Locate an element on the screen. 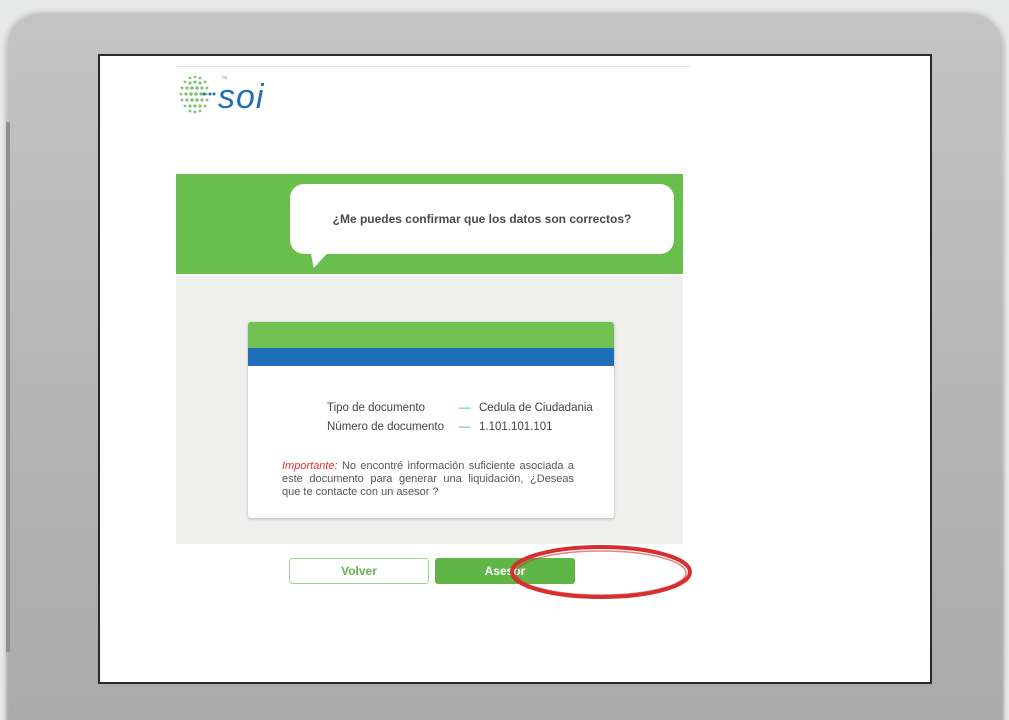 The width and height of the screenshot is (1009, 720). action-bar: Volver Asesor is located at coordinates (429, 574).